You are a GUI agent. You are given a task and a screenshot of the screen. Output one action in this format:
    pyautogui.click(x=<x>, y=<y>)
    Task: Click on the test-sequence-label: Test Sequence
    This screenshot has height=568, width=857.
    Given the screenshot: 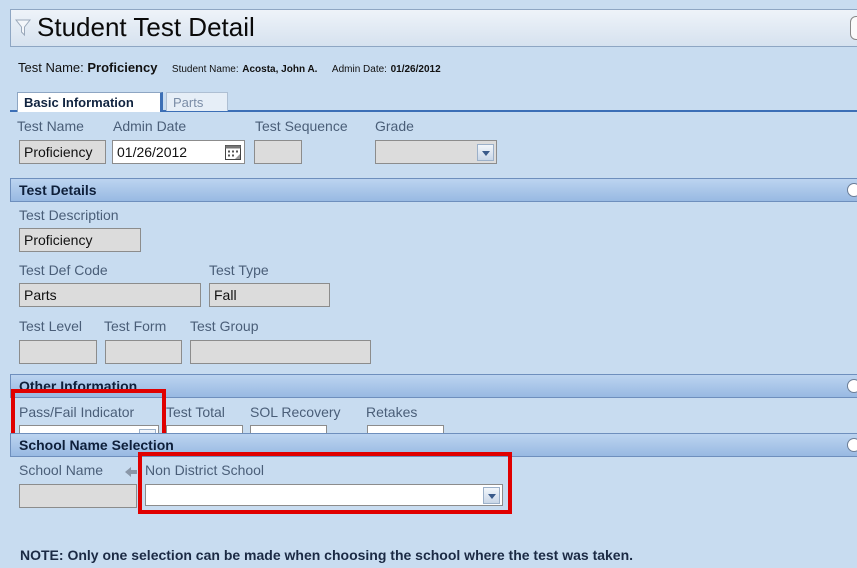 What is the action you would take?
    pyautogui.click(x=301, y=126)
    